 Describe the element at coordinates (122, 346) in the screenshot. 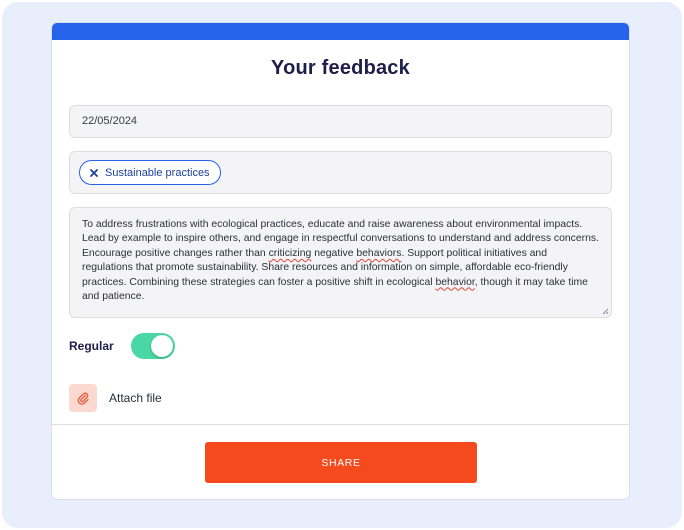

I see `regular-toggle-row: Regular` at that location.